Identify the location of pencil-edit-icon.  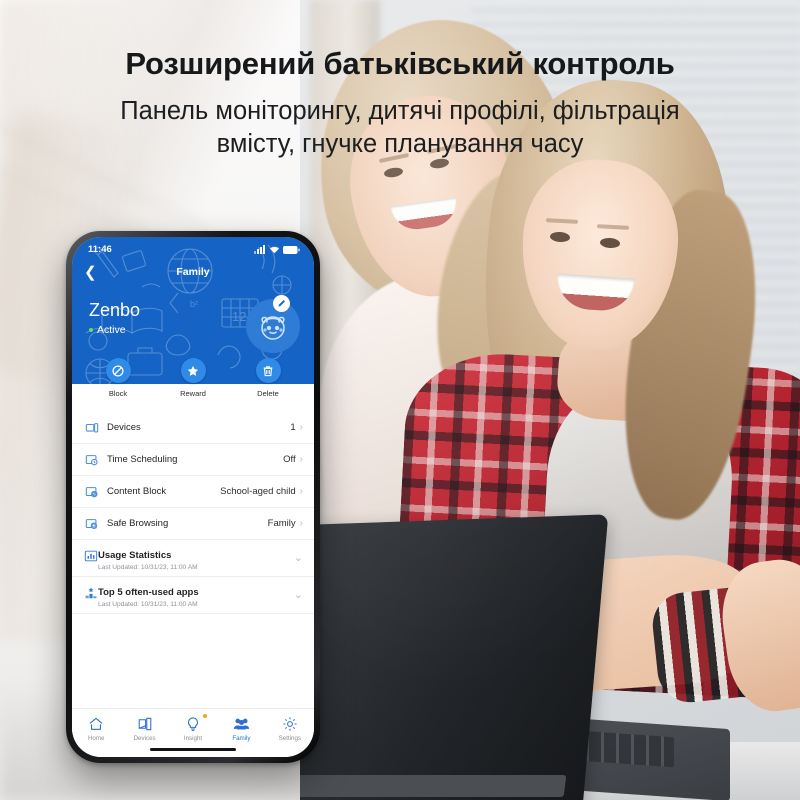
(282, 303).